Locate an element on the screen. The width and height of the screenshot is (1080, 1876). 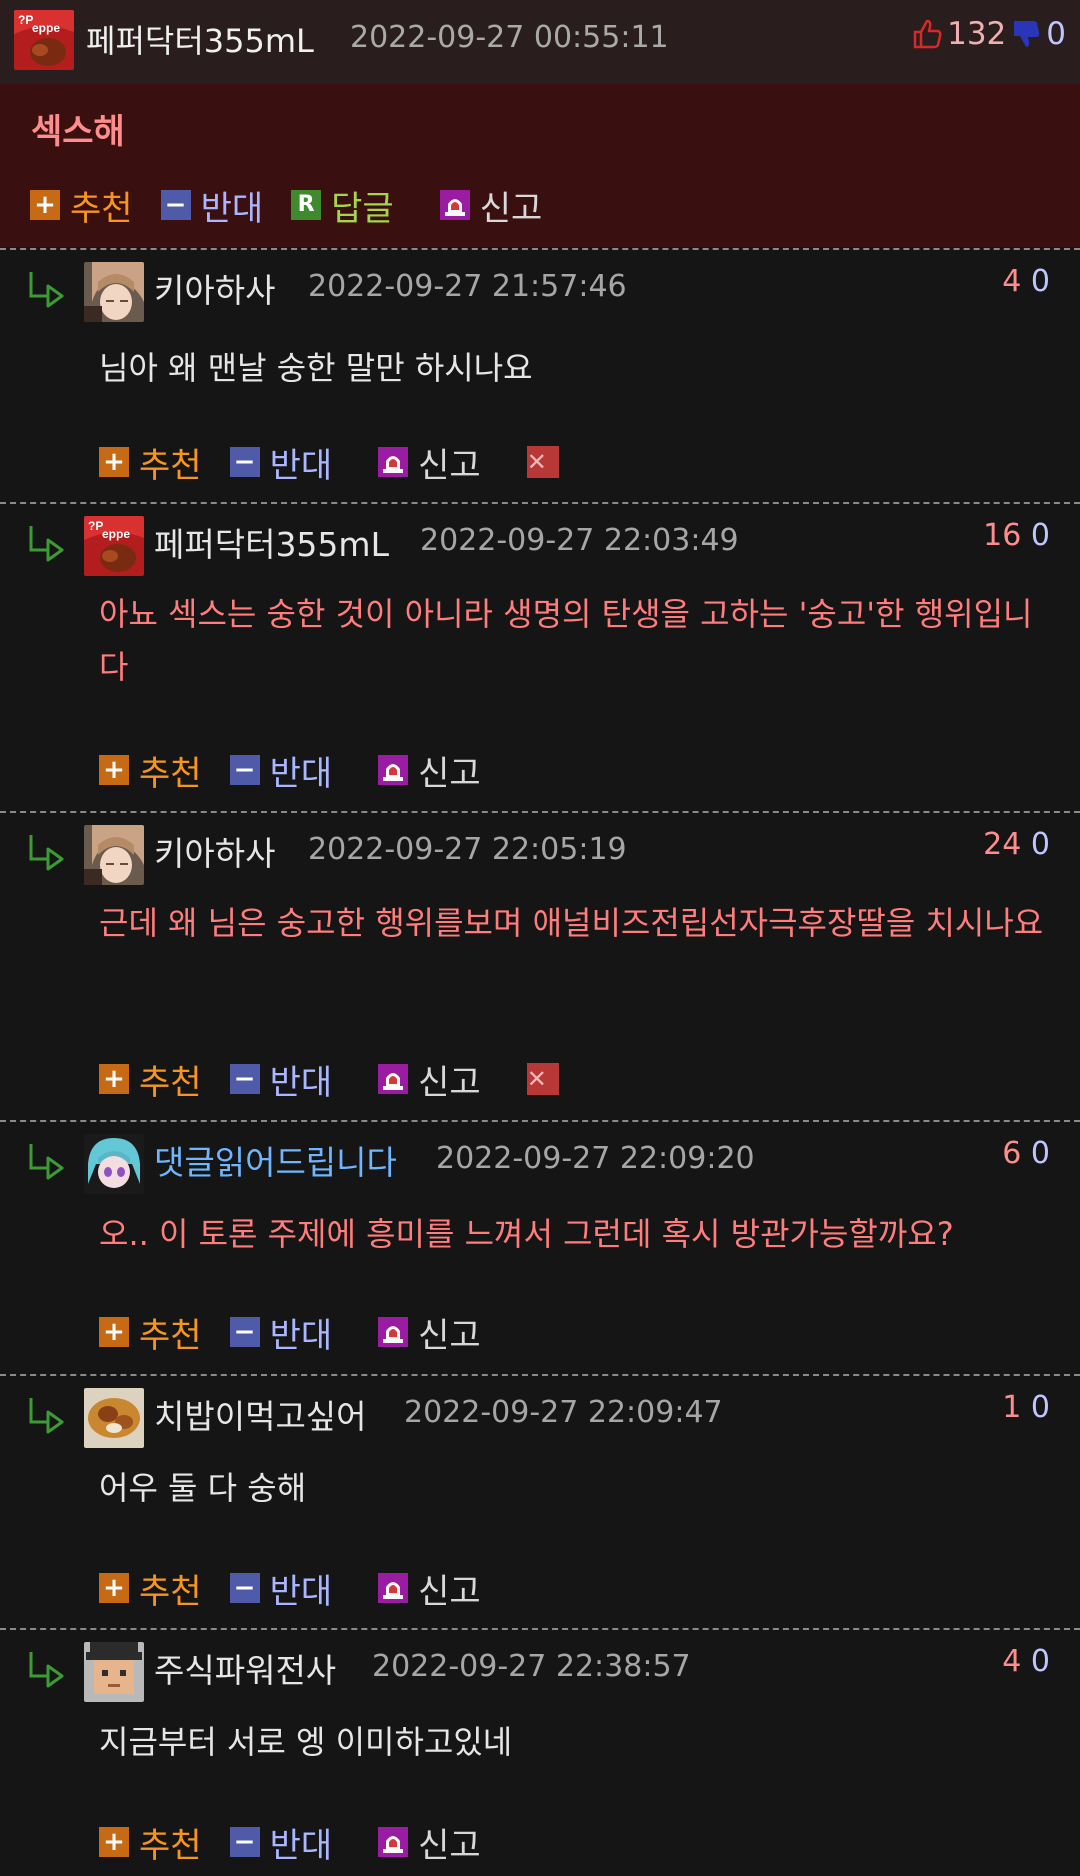
comment-text: 근데 왜 님은 숭고한 행위를보며 애널비즈전립선자극후장딸을 치시나요 is located at coordinates (571, 923).